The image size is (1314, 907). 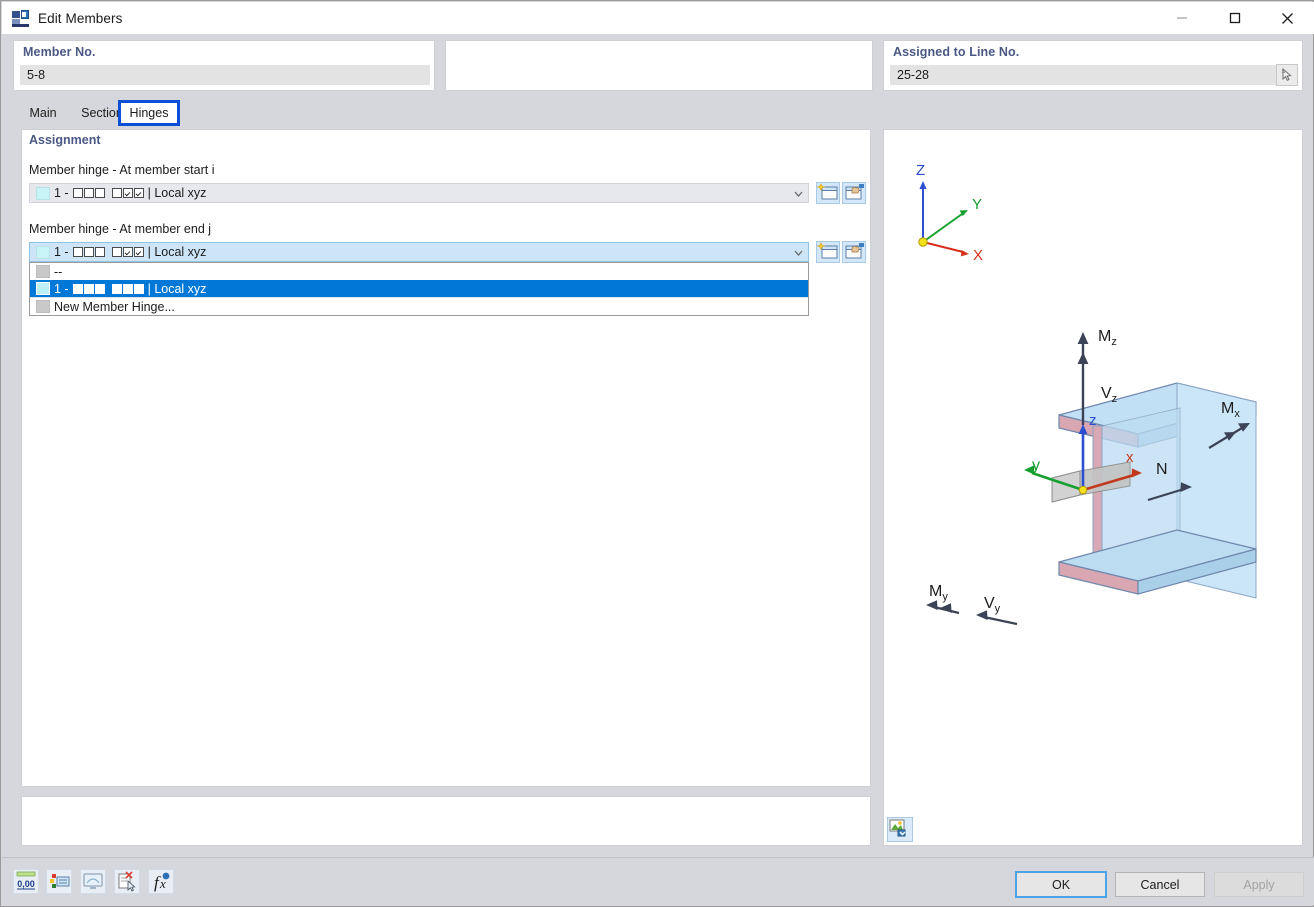 I want to click on option-label: --, so click(x=58, y=271).